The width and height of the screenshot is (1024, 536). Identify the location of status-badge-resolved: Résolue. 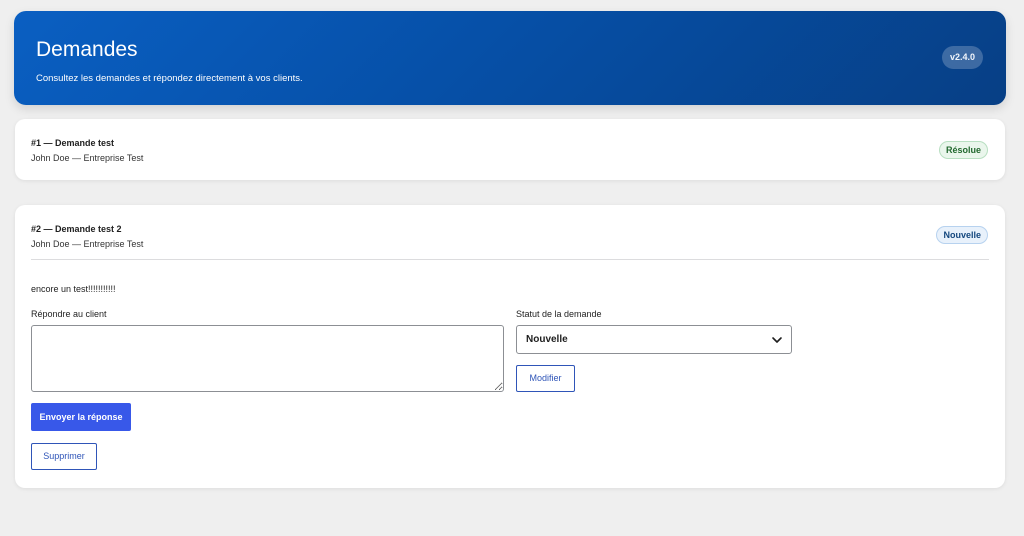
(963, 150).